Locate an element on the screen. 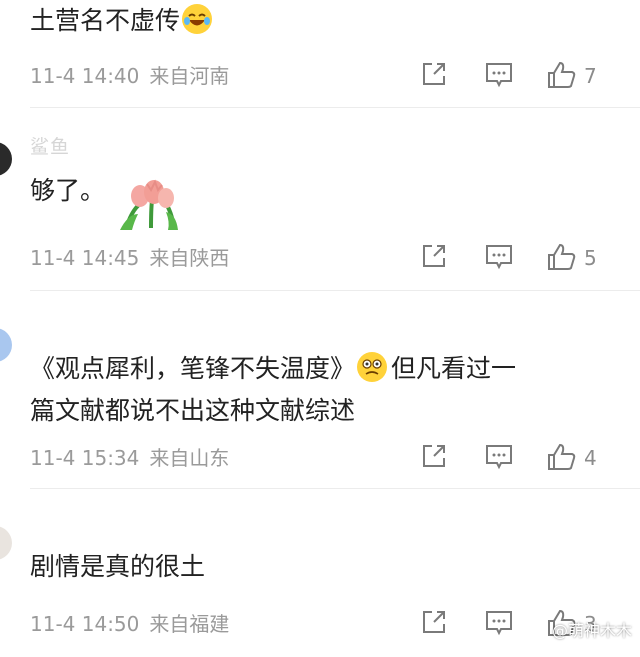  comment-text-part: 篇文献都说不出这种文献综述 is located at coordinates (193, 410).